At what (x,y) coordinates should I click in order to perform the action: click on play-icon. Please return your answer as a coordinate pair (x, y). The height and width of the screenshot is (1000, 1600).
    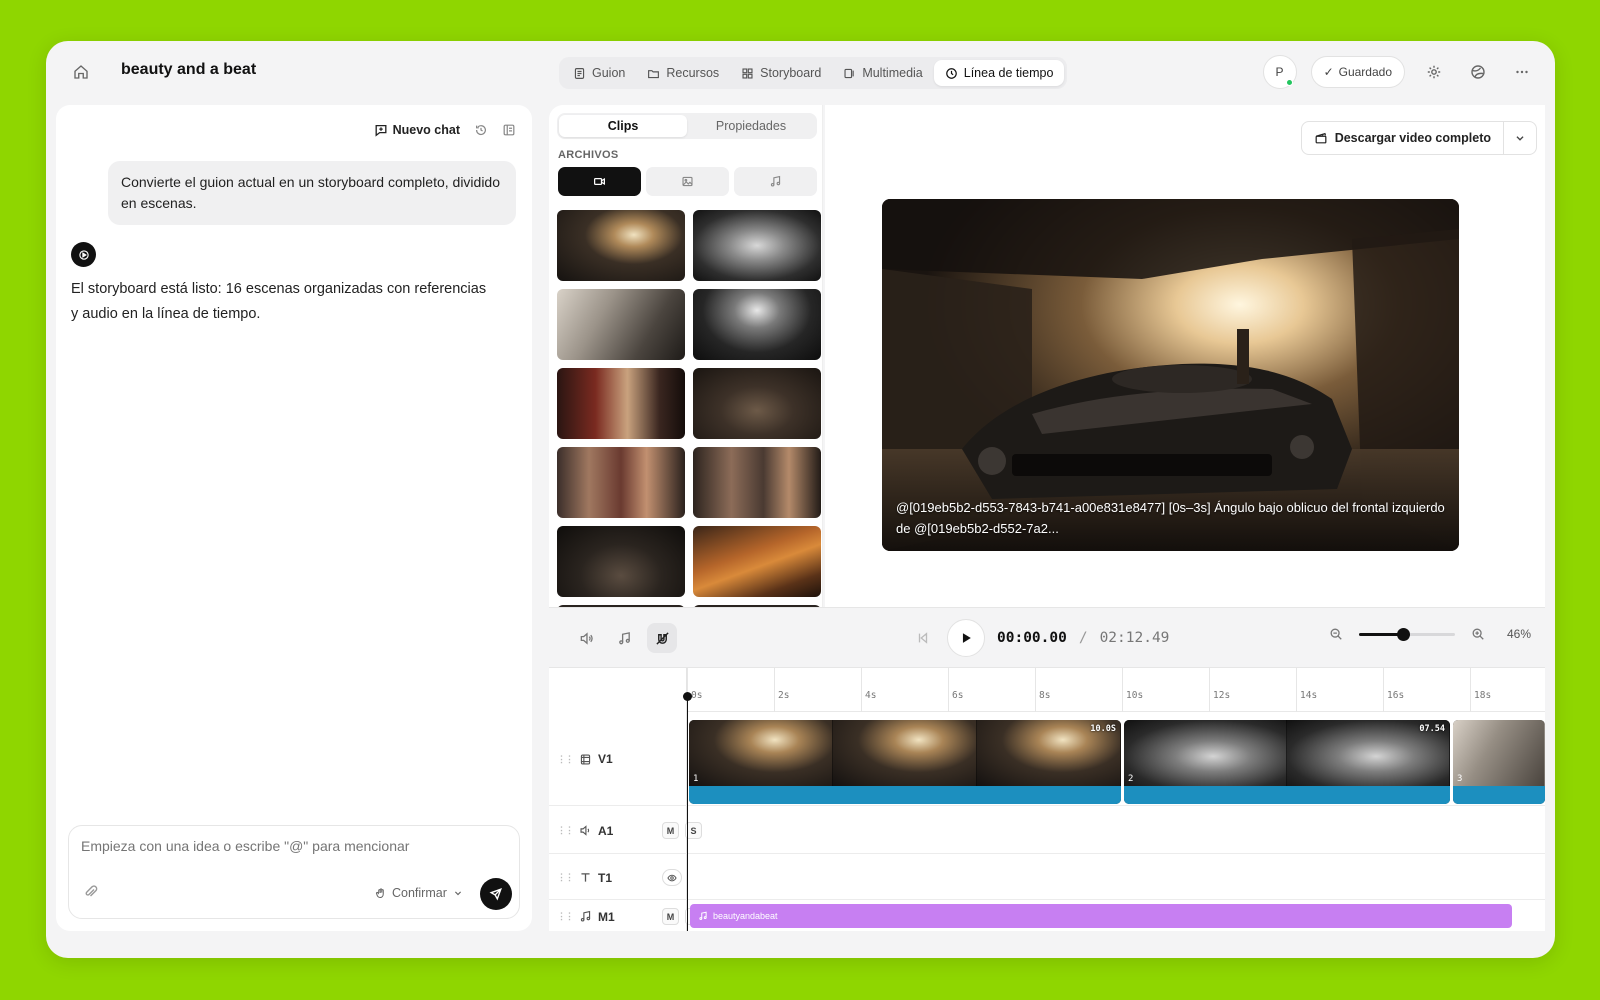
    Looking at the image, I should click on (966, 638).